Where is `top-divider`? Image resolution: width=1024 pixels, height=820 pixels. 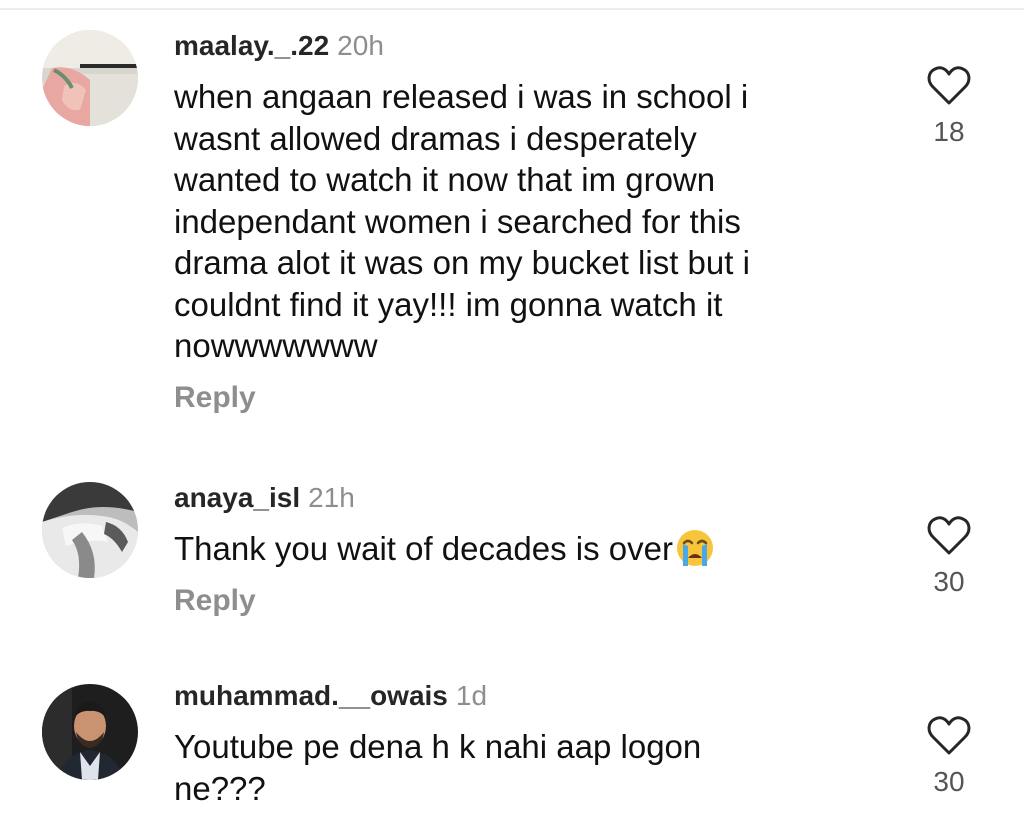
top-divider is located at coordinates (512, 9).